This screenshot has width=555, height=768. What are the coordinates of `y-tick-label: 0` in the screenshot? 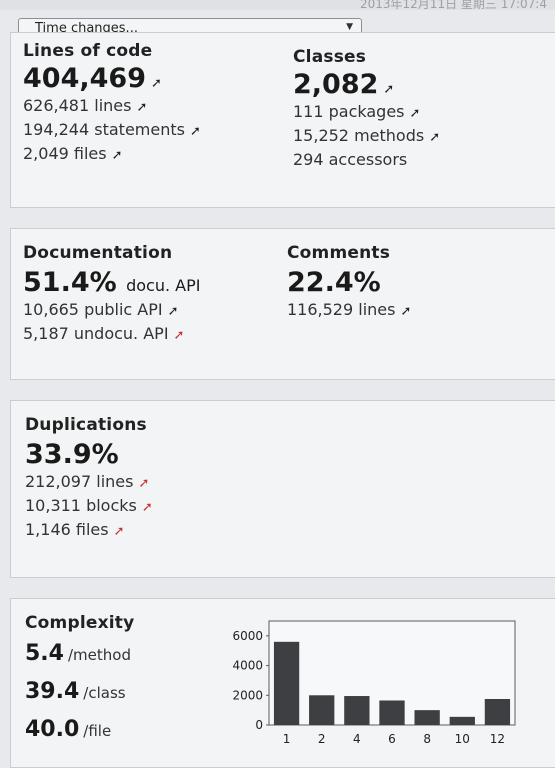 It's located at (259, 725).